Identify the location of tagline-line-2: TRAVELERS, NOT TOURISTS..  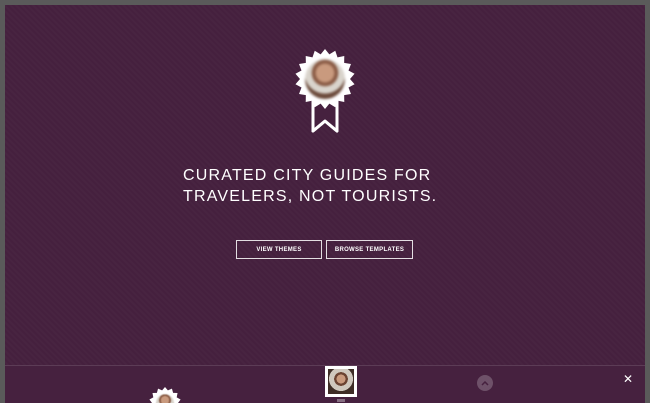
(310, 196).